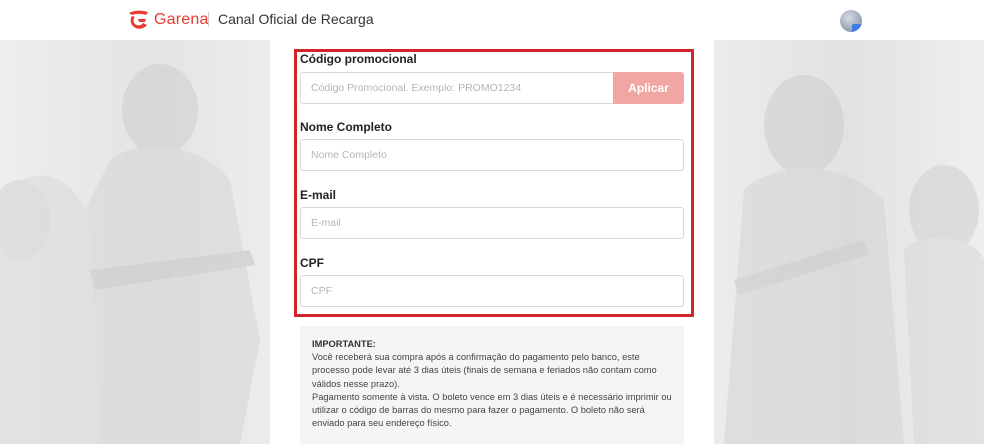 This screenshot has height=444, width=984. I want to click on avatar-badge, so click(857, 28).